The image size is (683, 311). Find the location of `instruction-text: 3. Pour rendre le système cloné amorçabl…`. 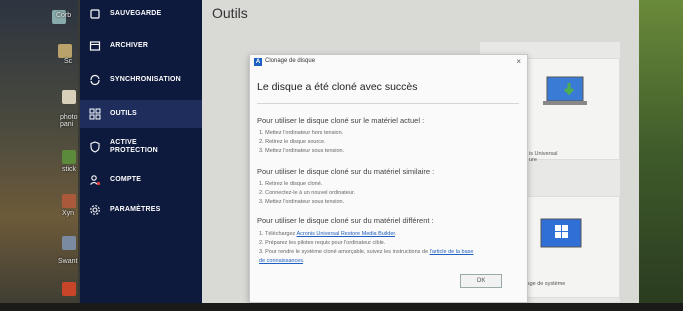

instruction-text: 3. Pour rendre le système cloné amorçabl… is located at coordinates (344, 252).